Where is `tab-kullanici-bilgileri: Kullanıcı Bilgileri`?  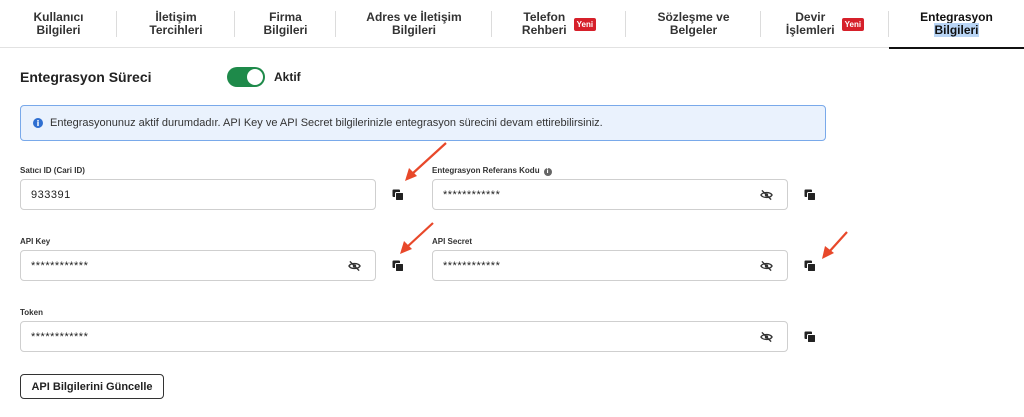
tab-kullanici-bilgileri: Kullanıcı Bilgileri is located at coordinates (58, 24).